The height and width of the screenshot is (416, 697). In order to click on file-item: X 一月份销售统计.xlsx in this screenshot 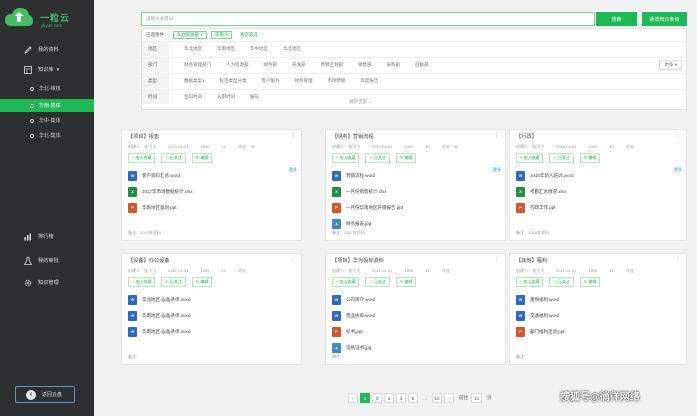, I will do `click(359, 191)`.